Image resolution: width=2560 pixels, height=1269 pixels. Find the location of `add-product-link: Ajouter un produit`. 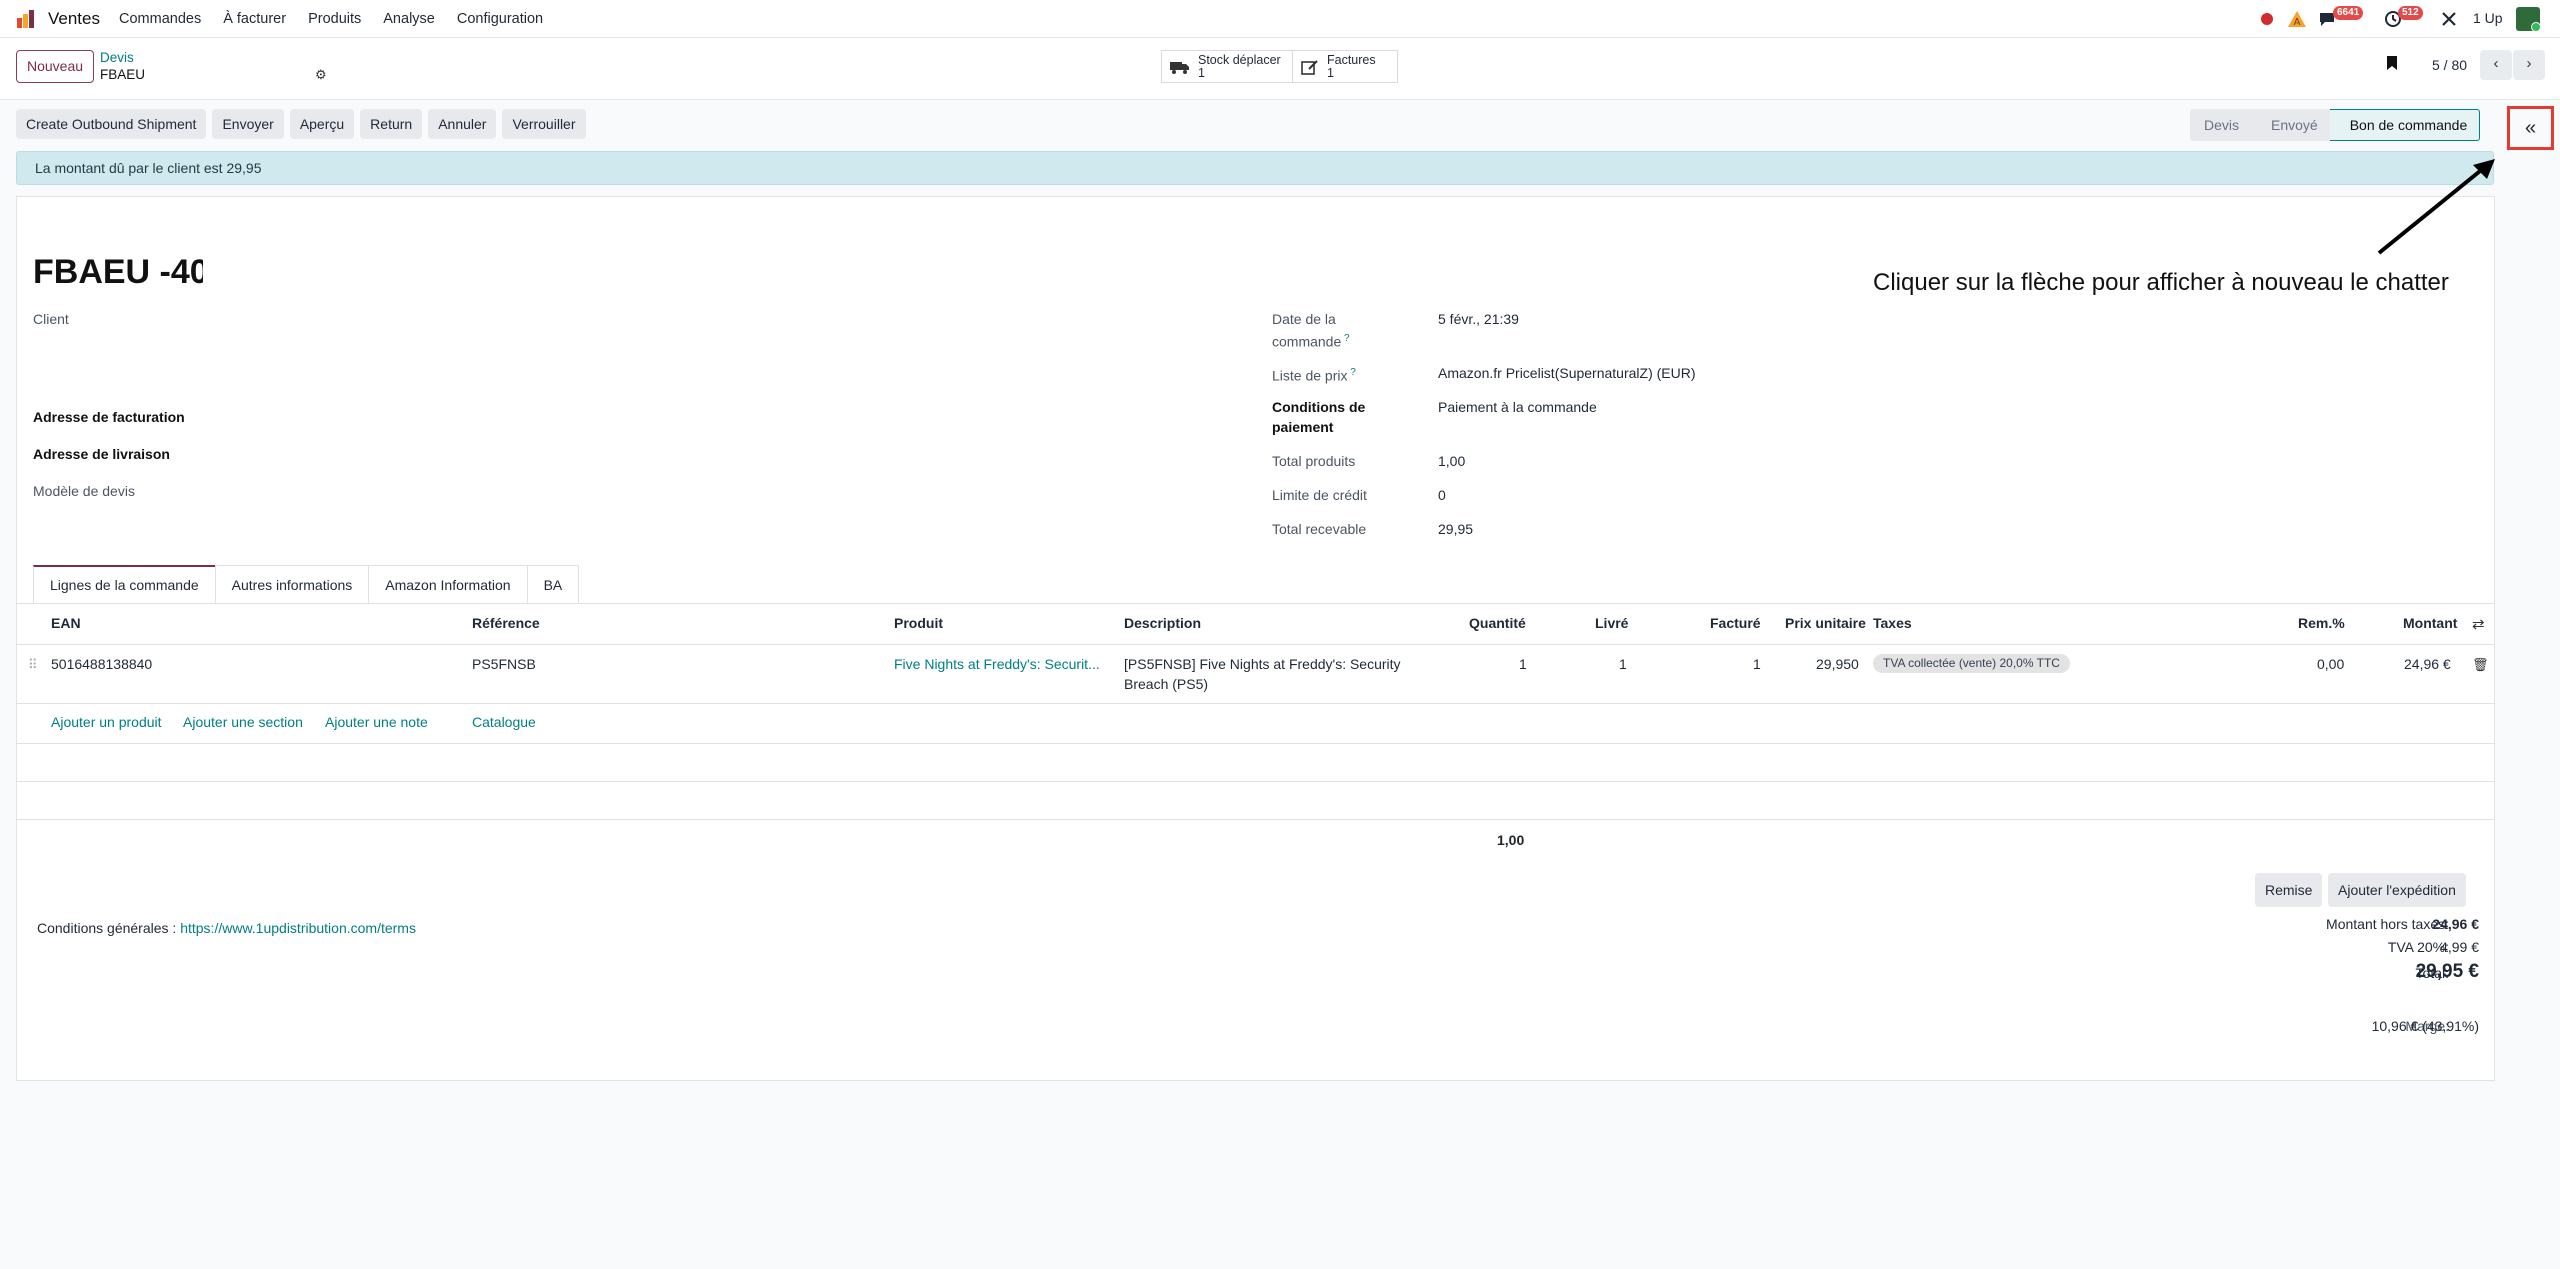

add-product-link: Ajouter un produit is located at coordinates (106, 722).